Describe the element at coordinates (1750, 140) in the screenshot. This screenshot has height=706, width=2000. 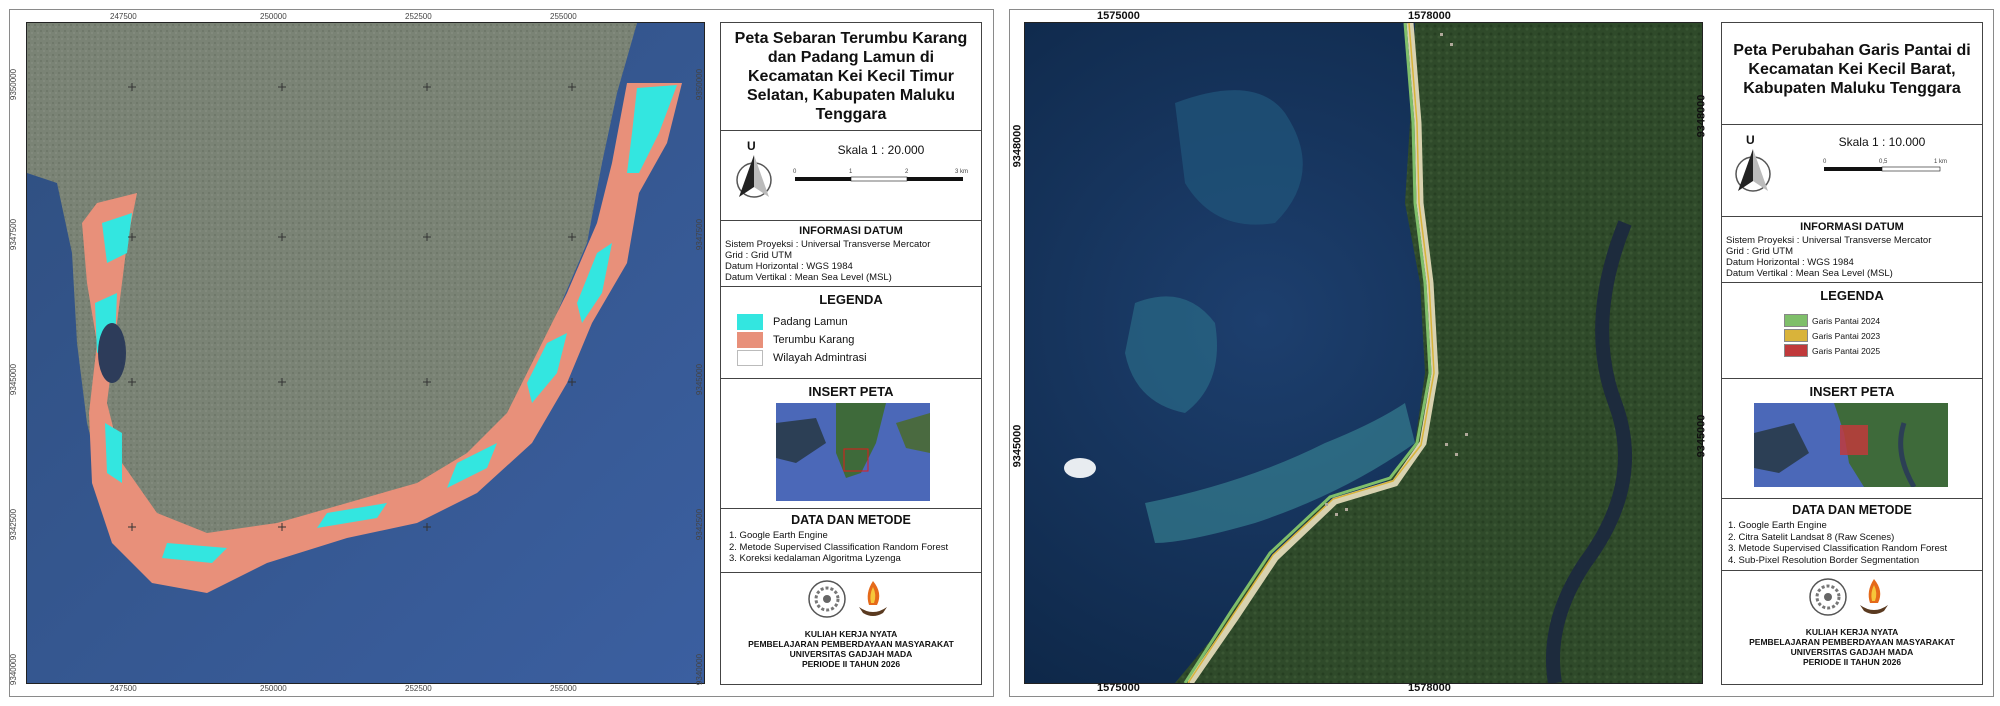
I see `north-letter: U` at that location.